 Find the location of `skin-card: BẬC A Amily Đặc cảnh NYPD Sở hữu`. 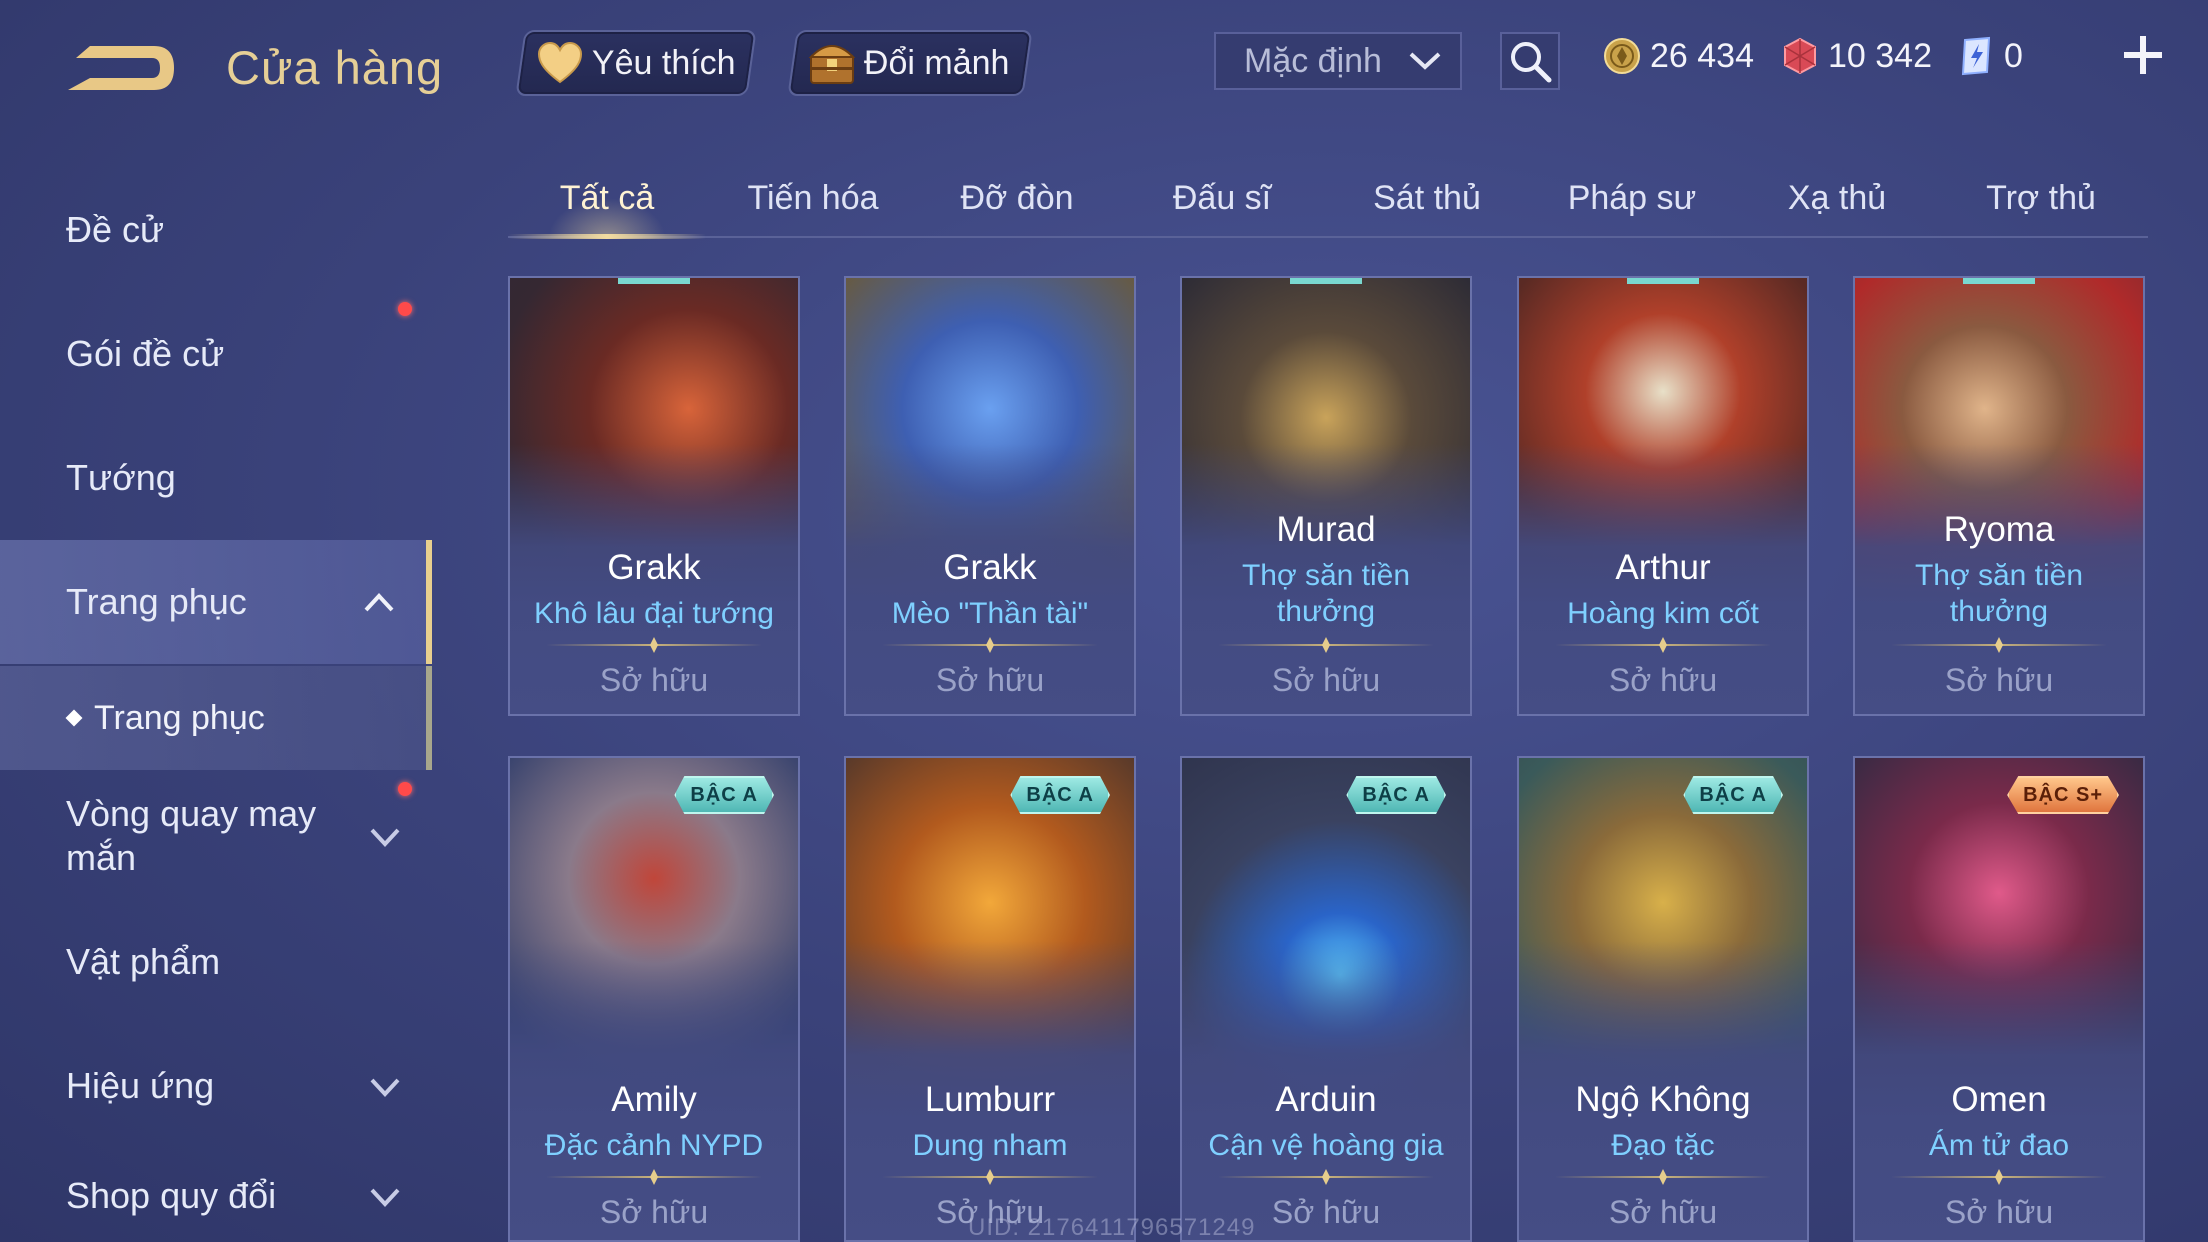

skin-card: BẬC A Amily Đặc cảnh NYPD Sở hữu is located at coordinates (654, 999).